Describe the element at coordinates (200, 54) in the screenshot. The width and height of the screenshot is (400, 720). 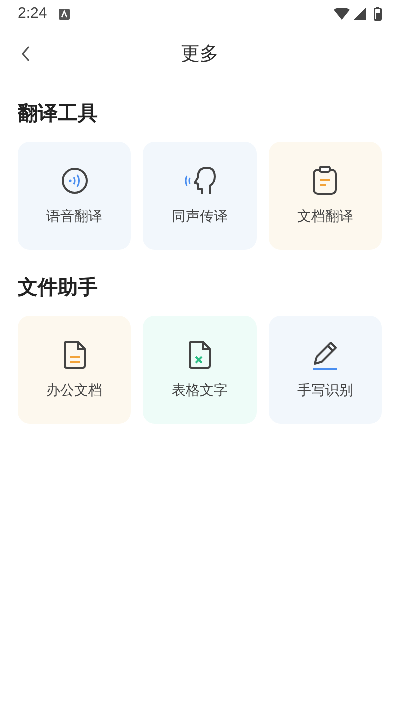
I see `page-title: 更多` at that location.